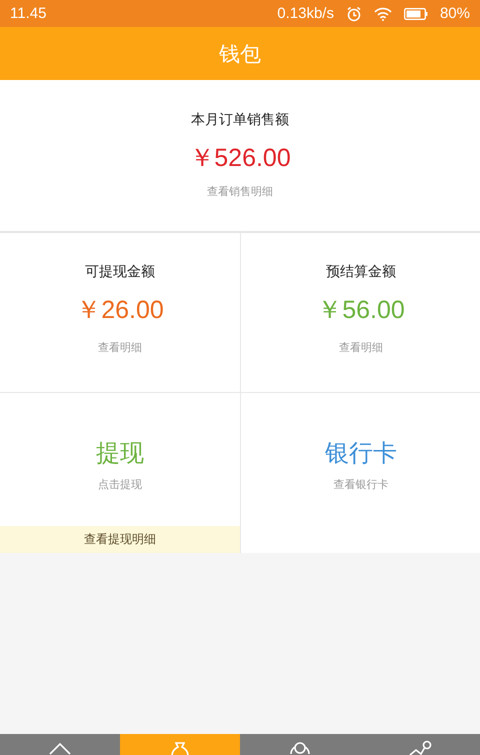 Image resolution: width=480 pixels, height=755 pixels. What do you see at coordinates (240, 54) in the screenshot?
I see `page-title: 钱包` at bounding box center [240, 54].